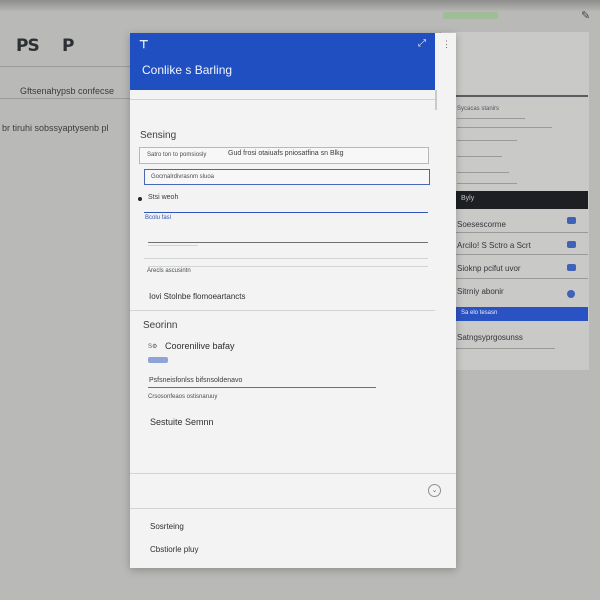 This screenshot has width=600, height=600. What do you see at coordinates (521, 314) in the screenshot?
I see `side-blue-bar: Sa elo tesasn` at bounding box center [521, 314].